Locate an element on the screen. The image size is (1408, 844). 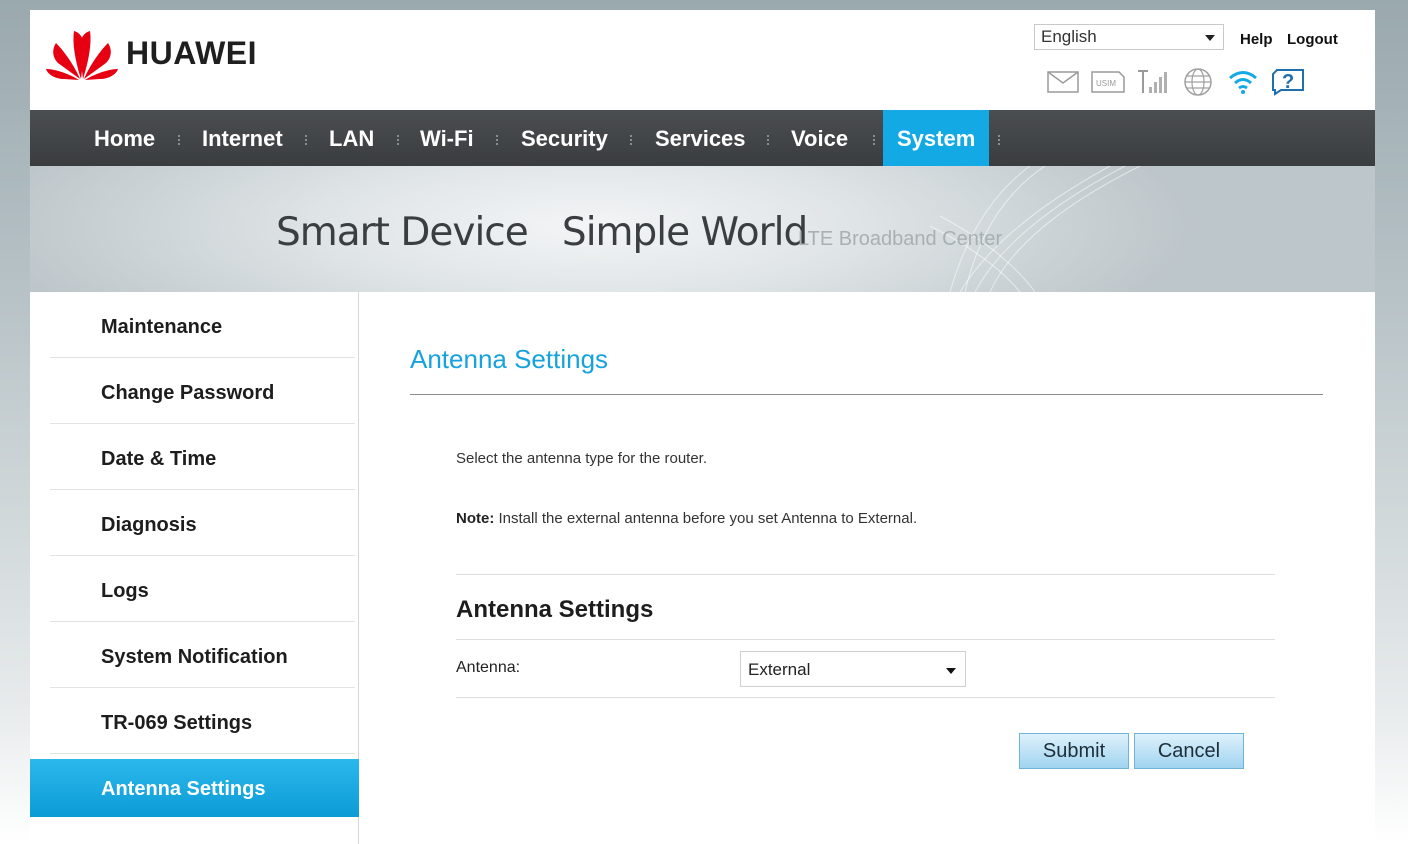
status-icons: USIM ? is located at coordinates (1175, 82).